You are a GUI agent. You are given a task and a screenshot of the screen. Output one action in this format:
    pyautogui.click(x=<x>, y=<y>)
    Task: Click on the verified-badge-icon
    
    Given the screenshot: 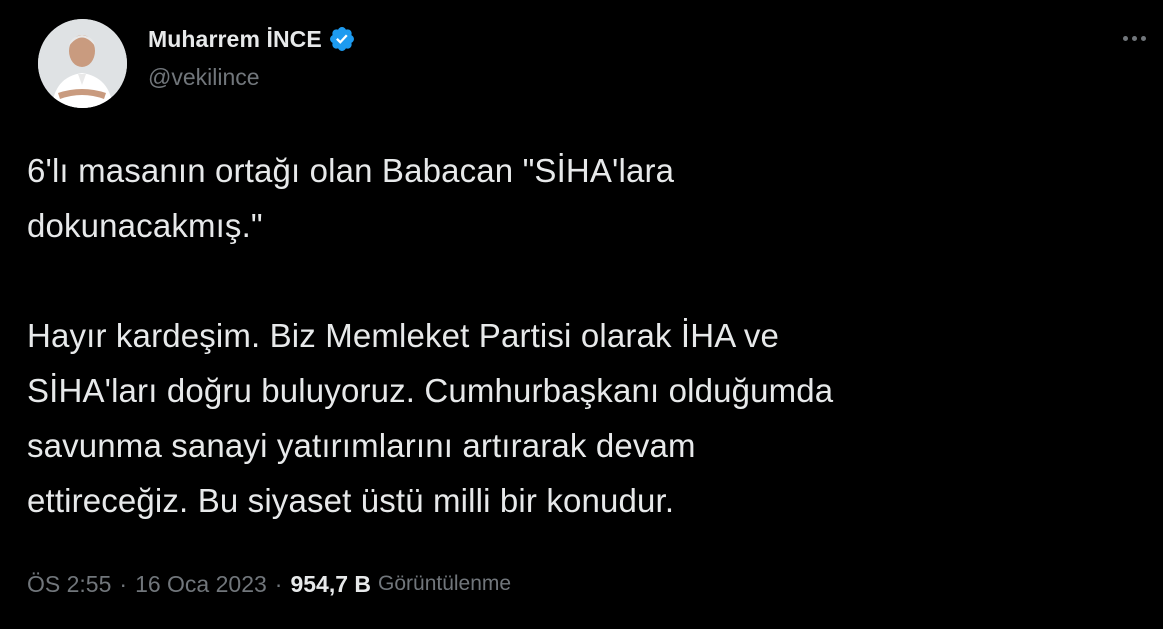 What is the action you would take?
    pyautogui.click(x=342, y=39)
    